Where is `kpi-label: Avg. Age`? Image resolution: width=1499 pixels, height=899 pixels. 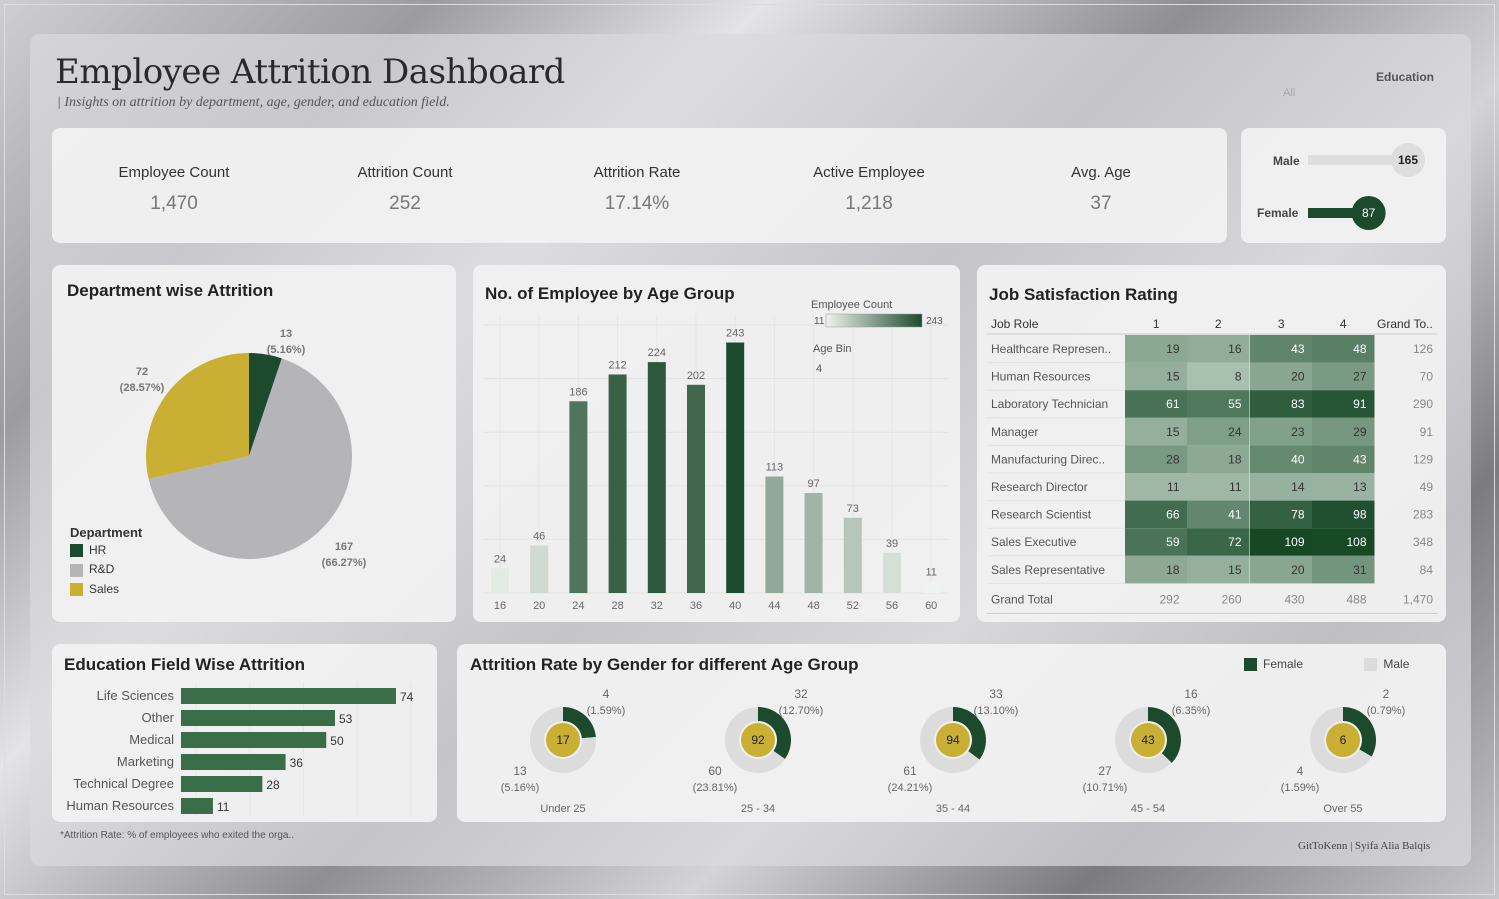
kpi-label: Avg. Age is located at coordinates (1101, 172).